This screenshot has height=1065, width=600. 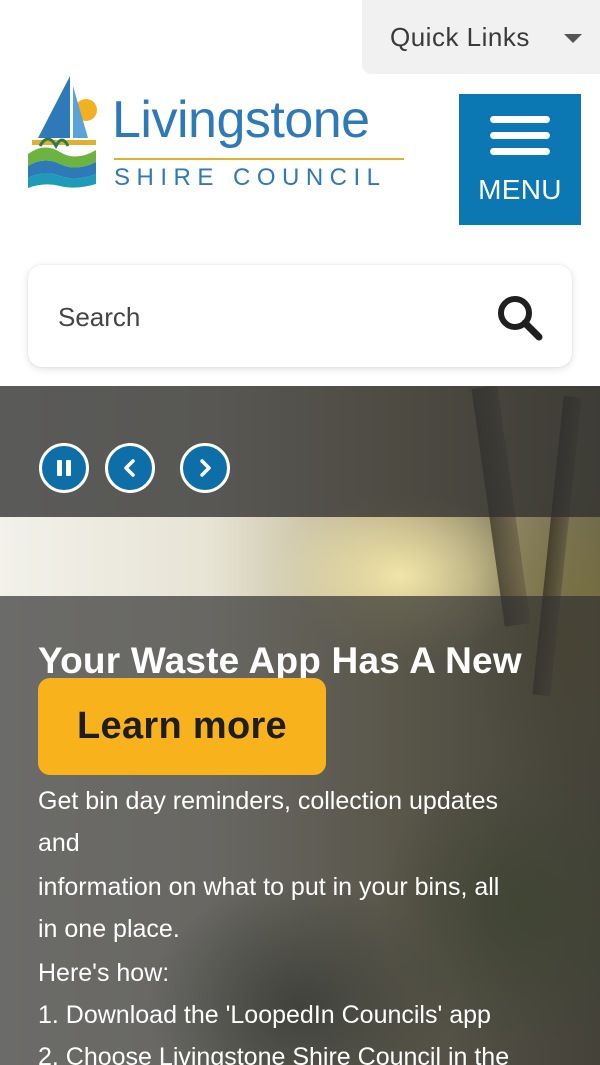 I want to click on carousel-next-button, so click(x=205, y=468).